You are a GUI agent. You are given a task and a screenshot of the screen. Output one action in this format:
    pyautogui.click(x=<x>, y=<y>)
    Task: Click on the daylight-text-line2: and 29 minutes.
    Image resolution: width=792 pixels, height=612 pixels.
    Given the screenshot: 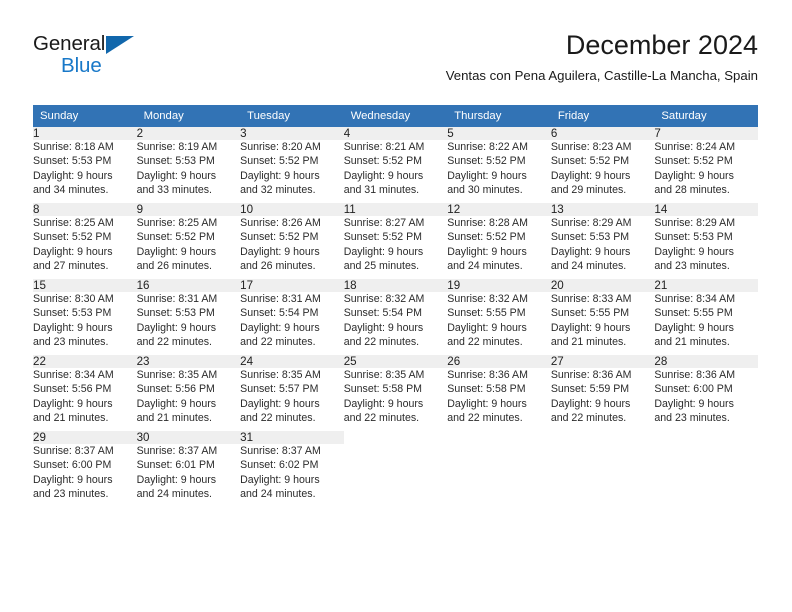 What is the action you would take?
    pyautogui.click(x=588, y=189)
    